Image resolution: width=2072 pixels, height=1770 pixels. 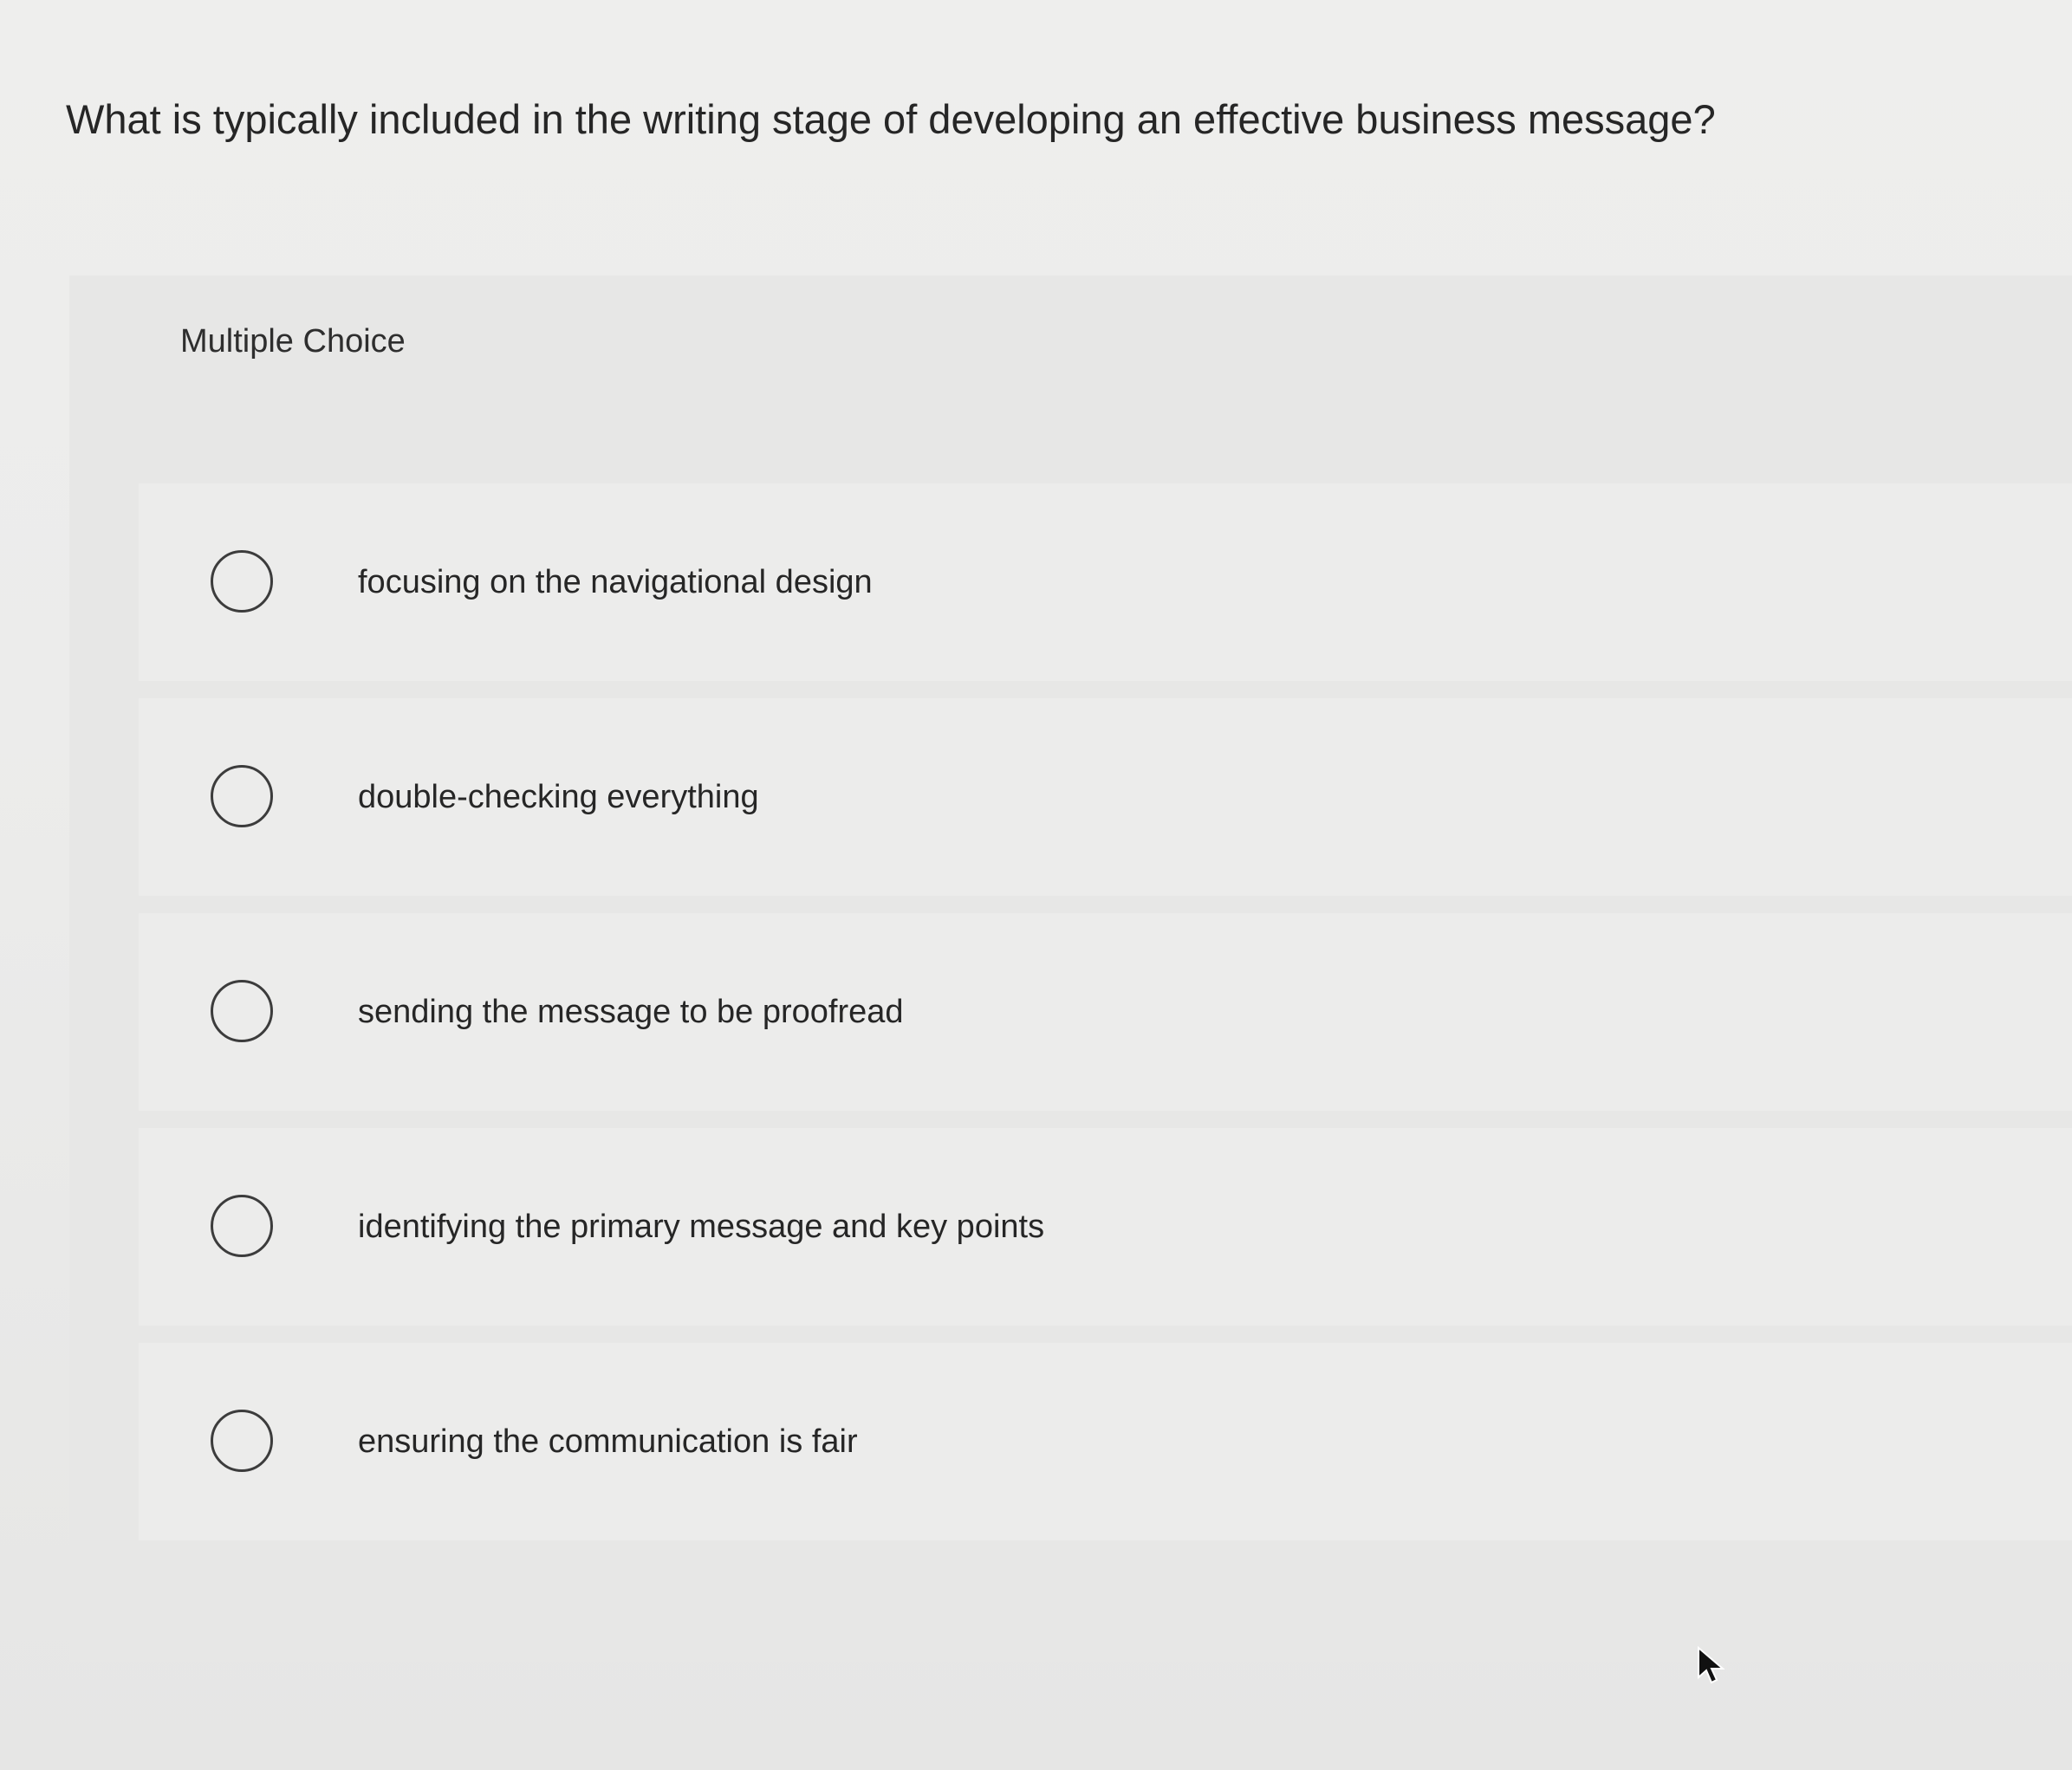 What do you see at coordinates (616, 582) in the screenshot?
I see `answer-option-label: focusing on the navigational design` at bounding box center [616, 582].